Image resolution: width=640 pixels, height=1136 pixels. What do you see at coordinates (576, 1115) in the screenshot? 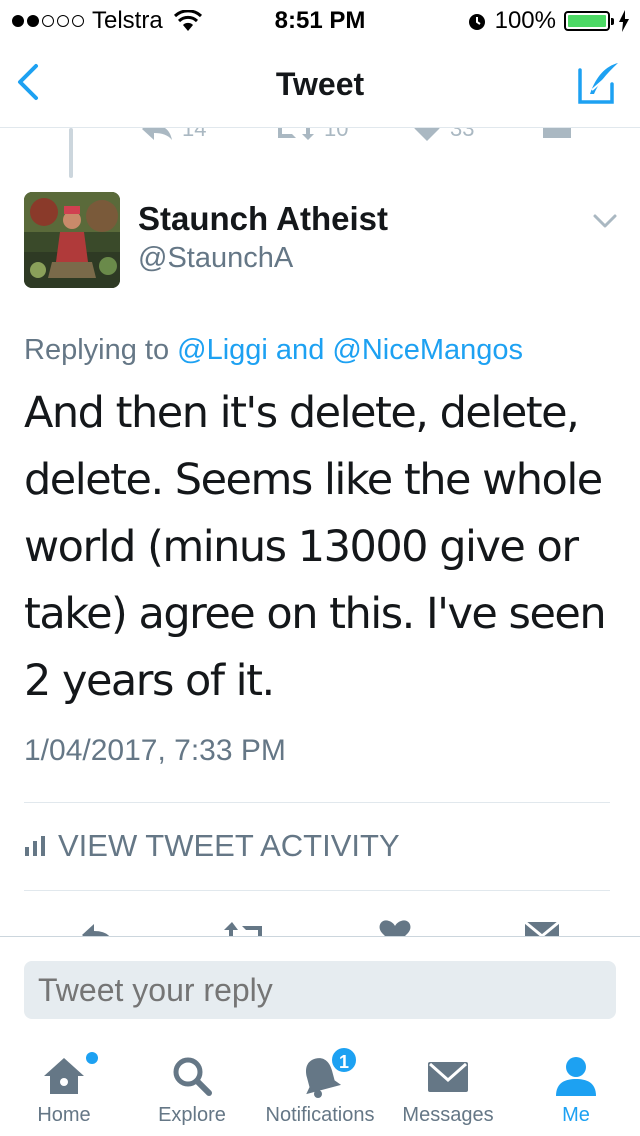
I see `tab-label-me: Me` at bounding box center [576, 1115].